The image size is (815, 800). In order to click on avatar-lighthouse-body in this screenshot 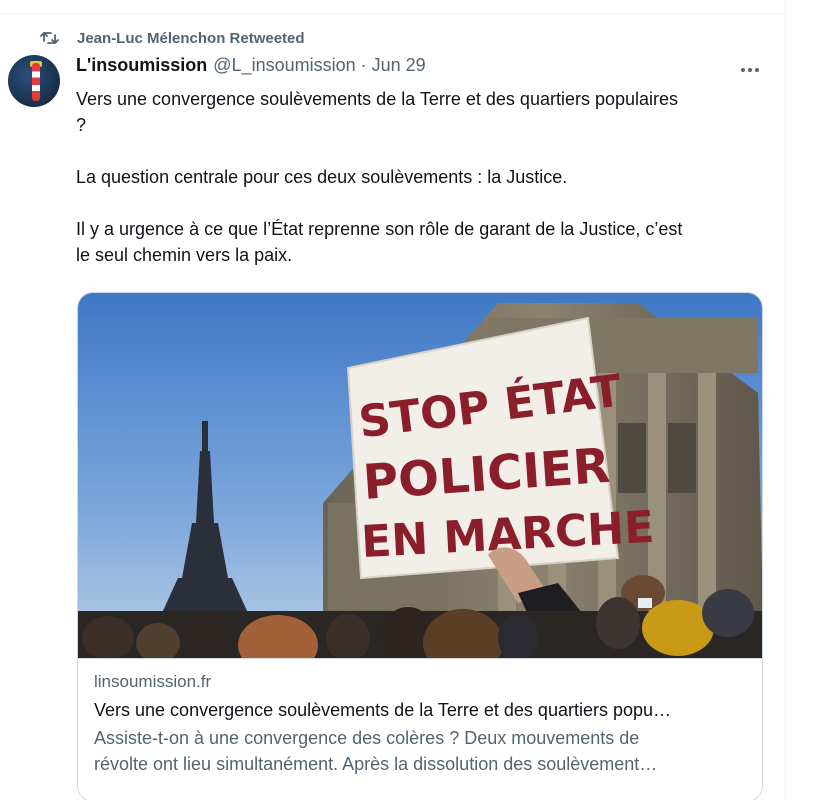, I will do `click(36, 82)`.